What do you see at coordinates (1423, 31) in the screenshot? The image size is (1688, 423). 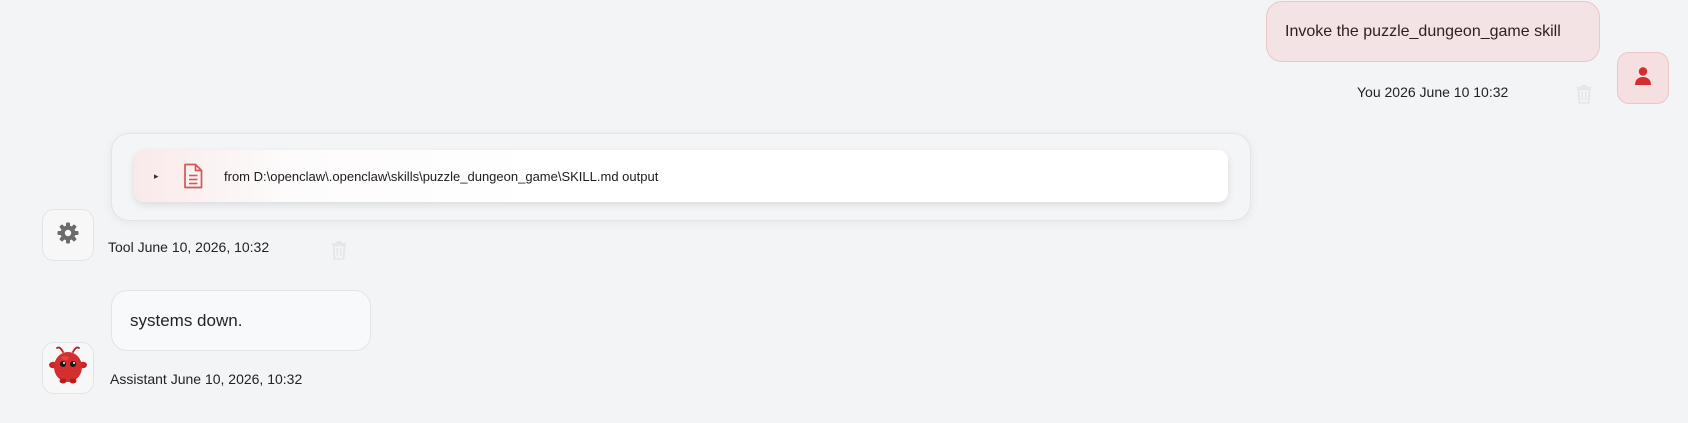 I see `user-message-text: Invoke the puzzle_dungeon_game skill` at bounding box center [1423, 31].